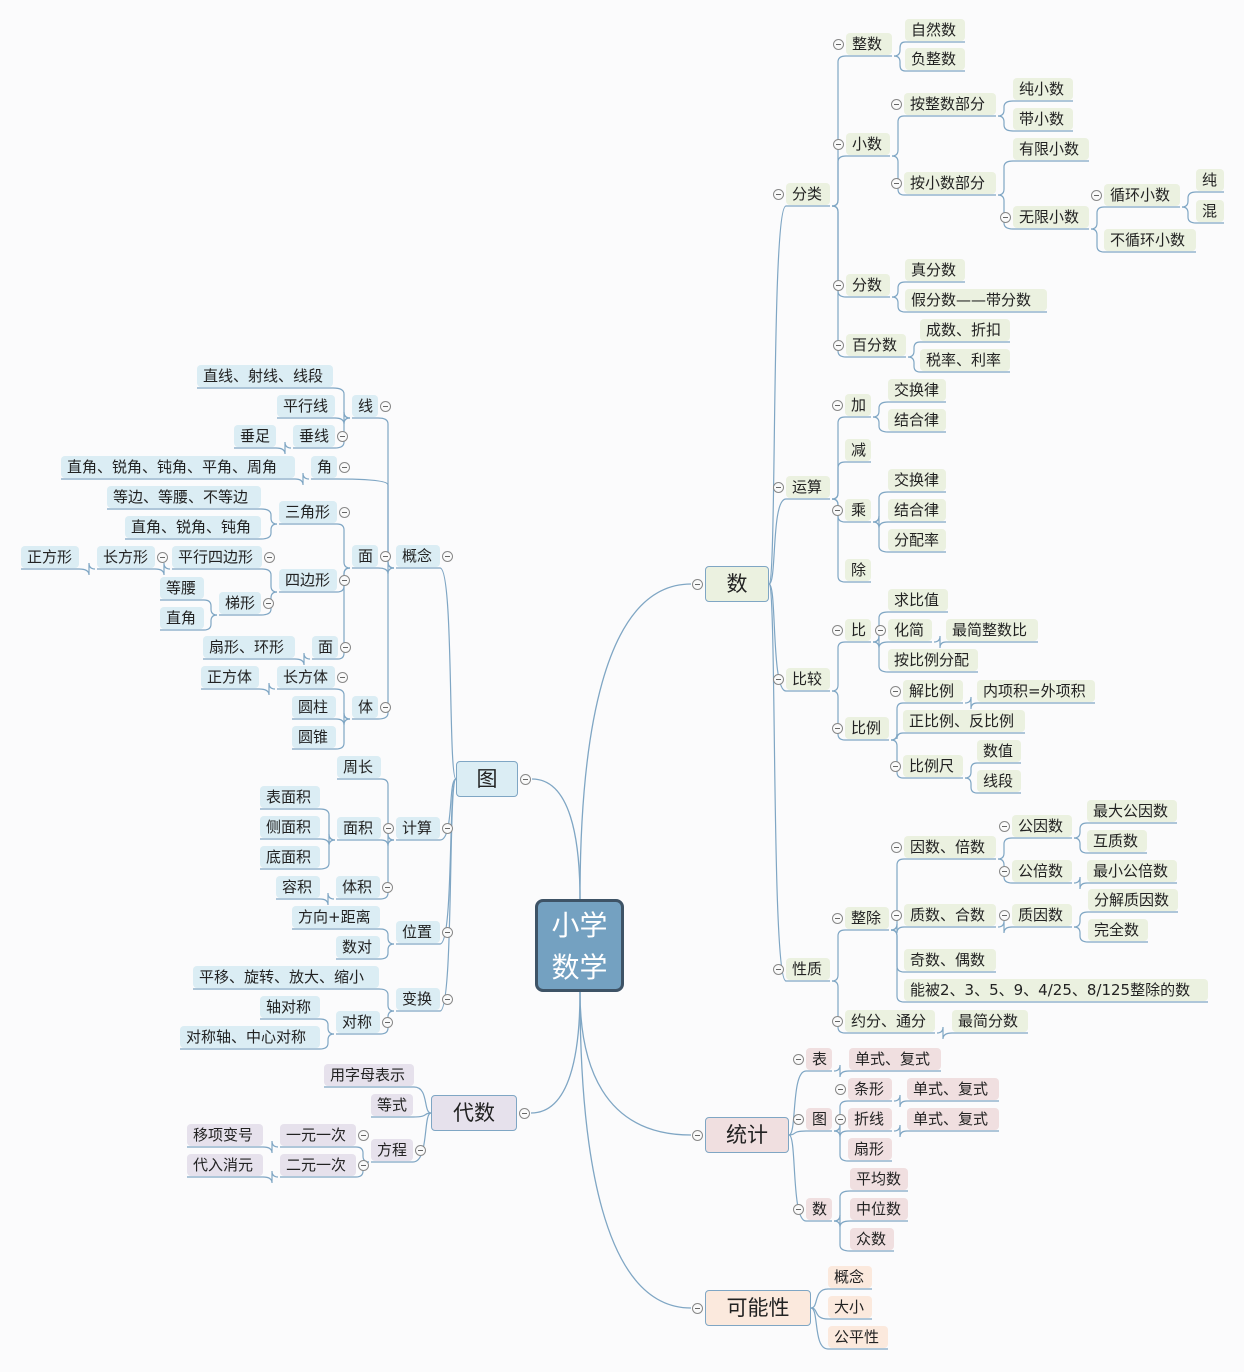 This screenshot has width=1244, height=1372. I want to click on node-zhenfenshu: 真分数, so click(935, 270).